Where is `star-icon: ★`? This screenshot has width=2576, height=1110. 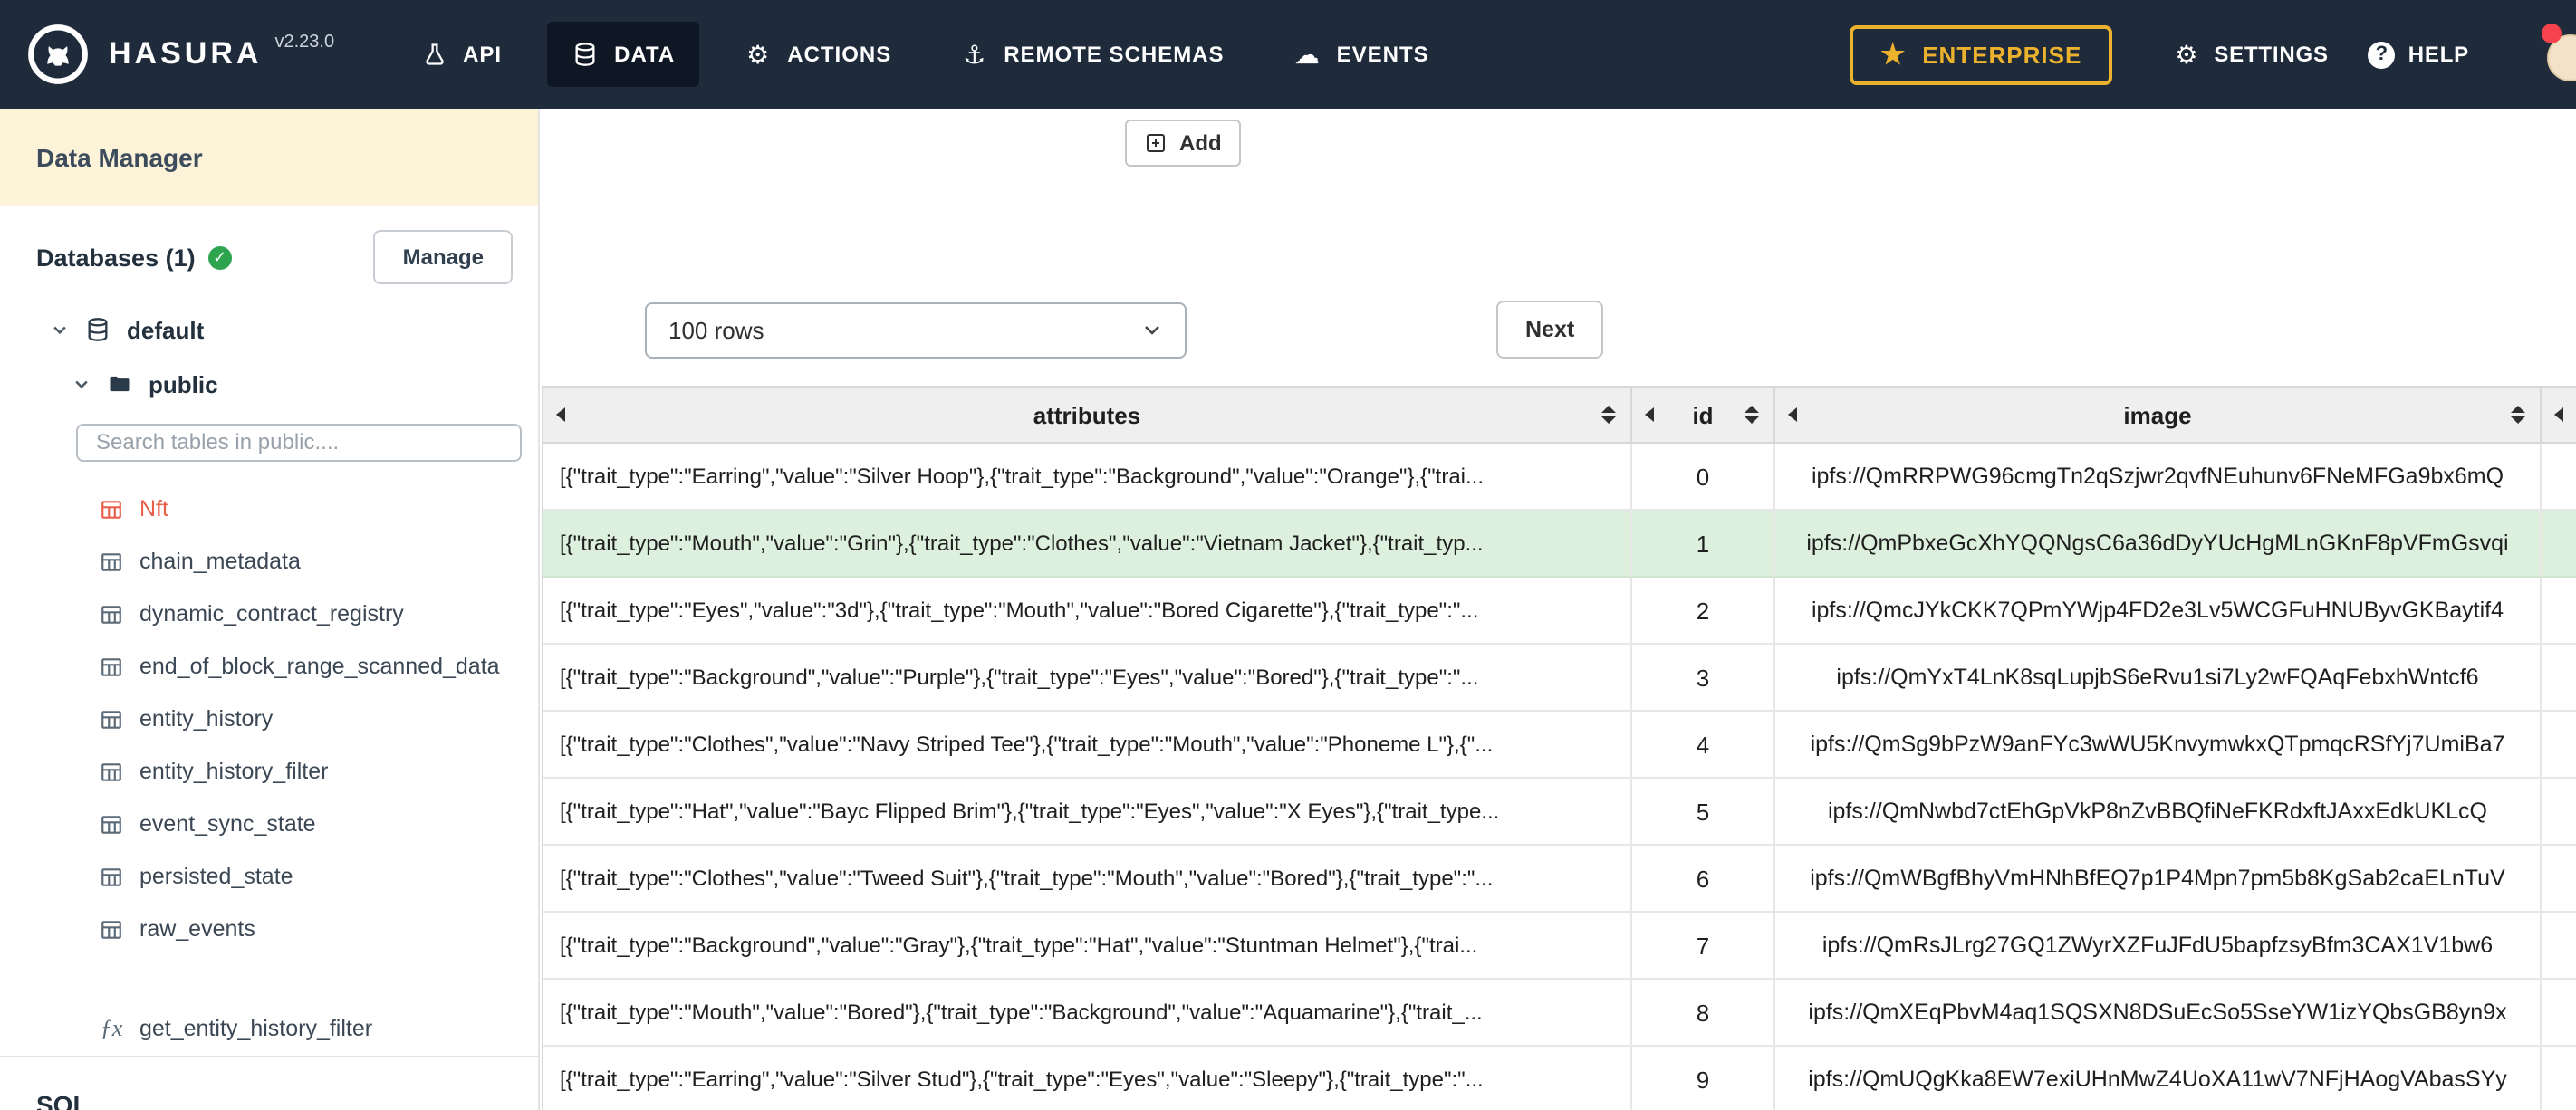 star-icon: ★ is located at coordinates (1893, 55).